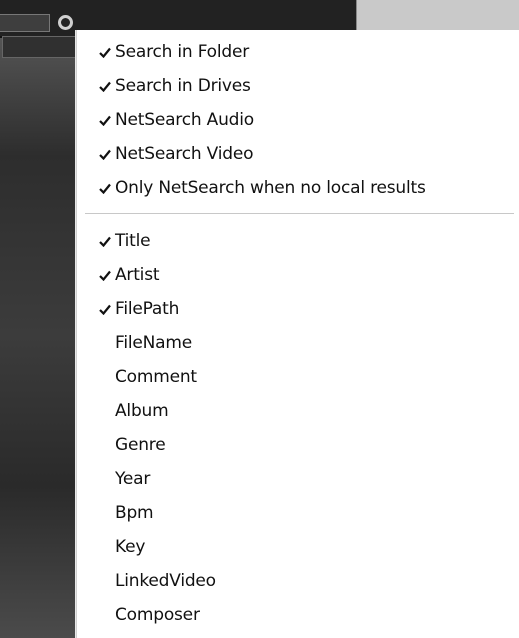 The height and width of the screenshot is (638, 519). I want to click on menu-item-filepath: FilePath, so click(298, 309).